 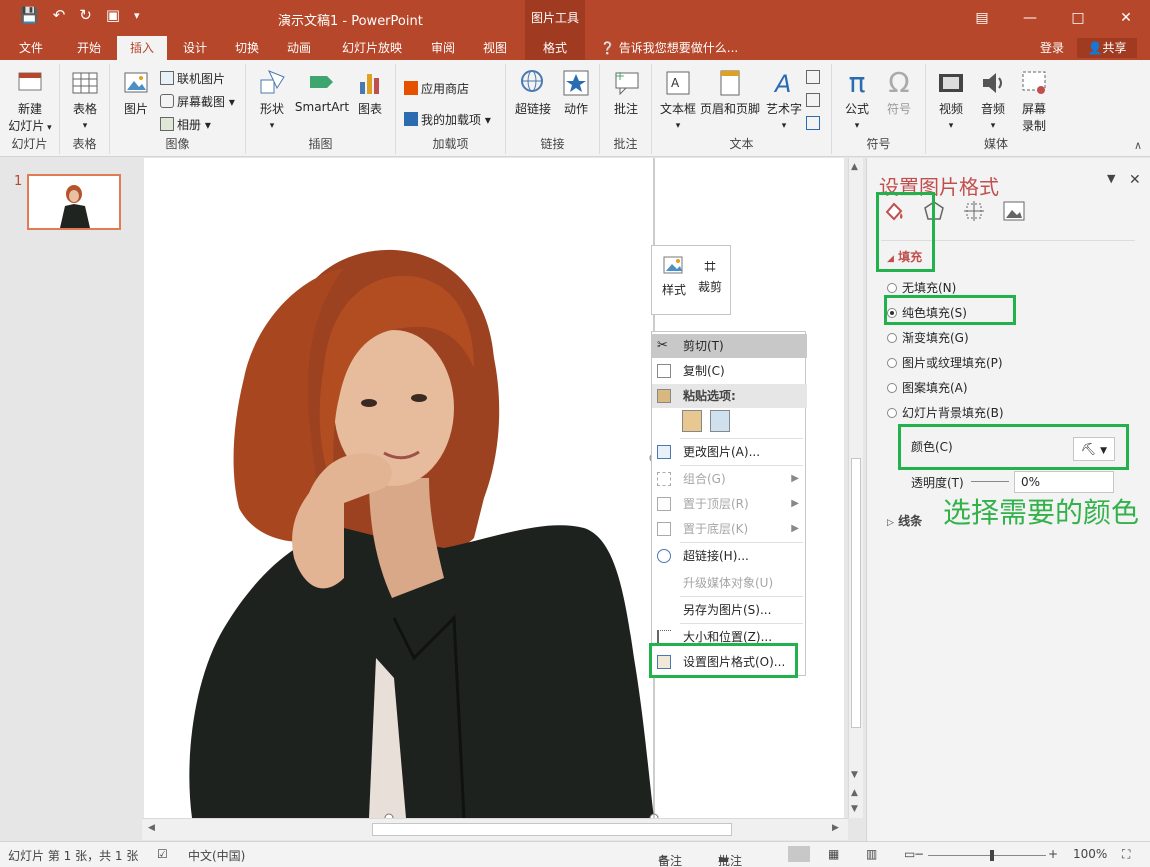 I want to click on undo-icon: ↶, so click(x=59, y=15).